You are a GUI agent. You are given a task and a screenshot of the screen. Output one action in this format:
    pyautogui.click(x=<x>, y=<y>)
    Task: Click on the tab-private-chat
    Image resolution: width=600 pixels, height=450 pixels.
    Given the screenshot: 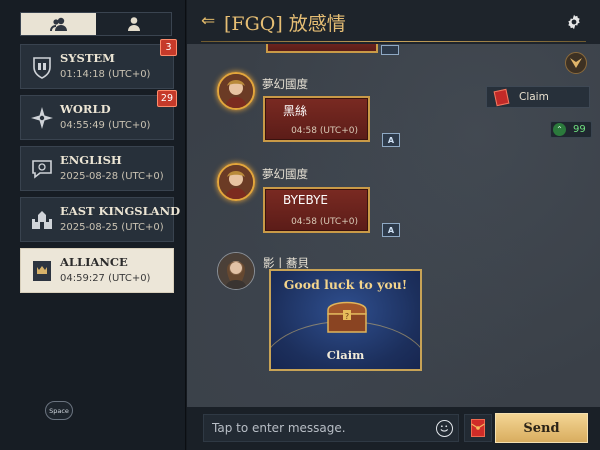 What is the action you would take?
    pyautogui.click(x=133, y=24)
    